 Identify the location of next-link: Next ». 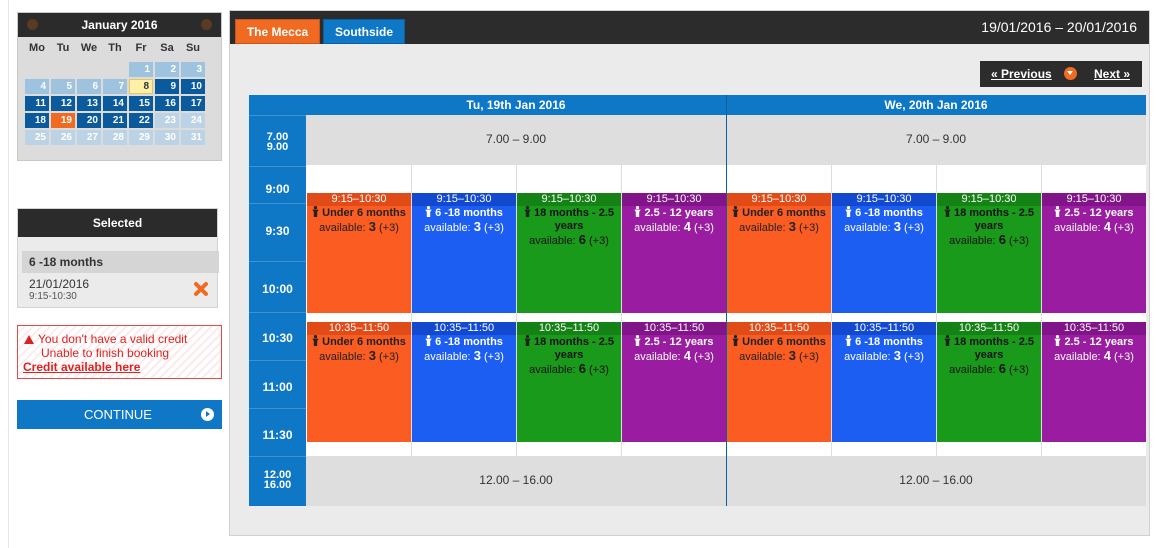
(1112, 74).